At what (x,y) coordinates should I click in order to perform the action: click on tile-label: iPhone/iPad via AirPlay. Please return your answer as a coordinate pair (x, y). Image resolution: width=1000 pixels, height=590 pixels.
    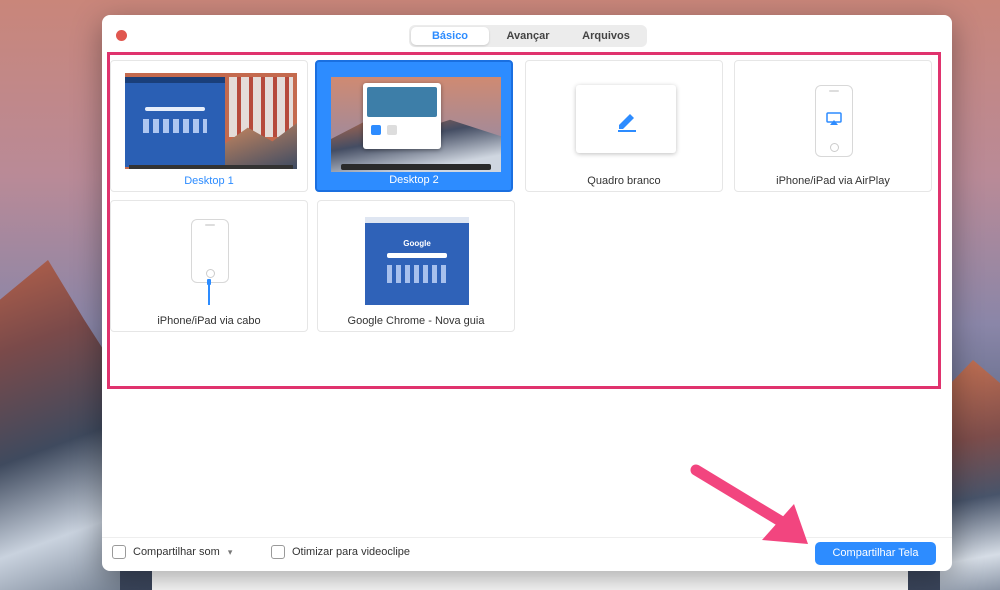
    Looking at the image, I should click on (833, 181).